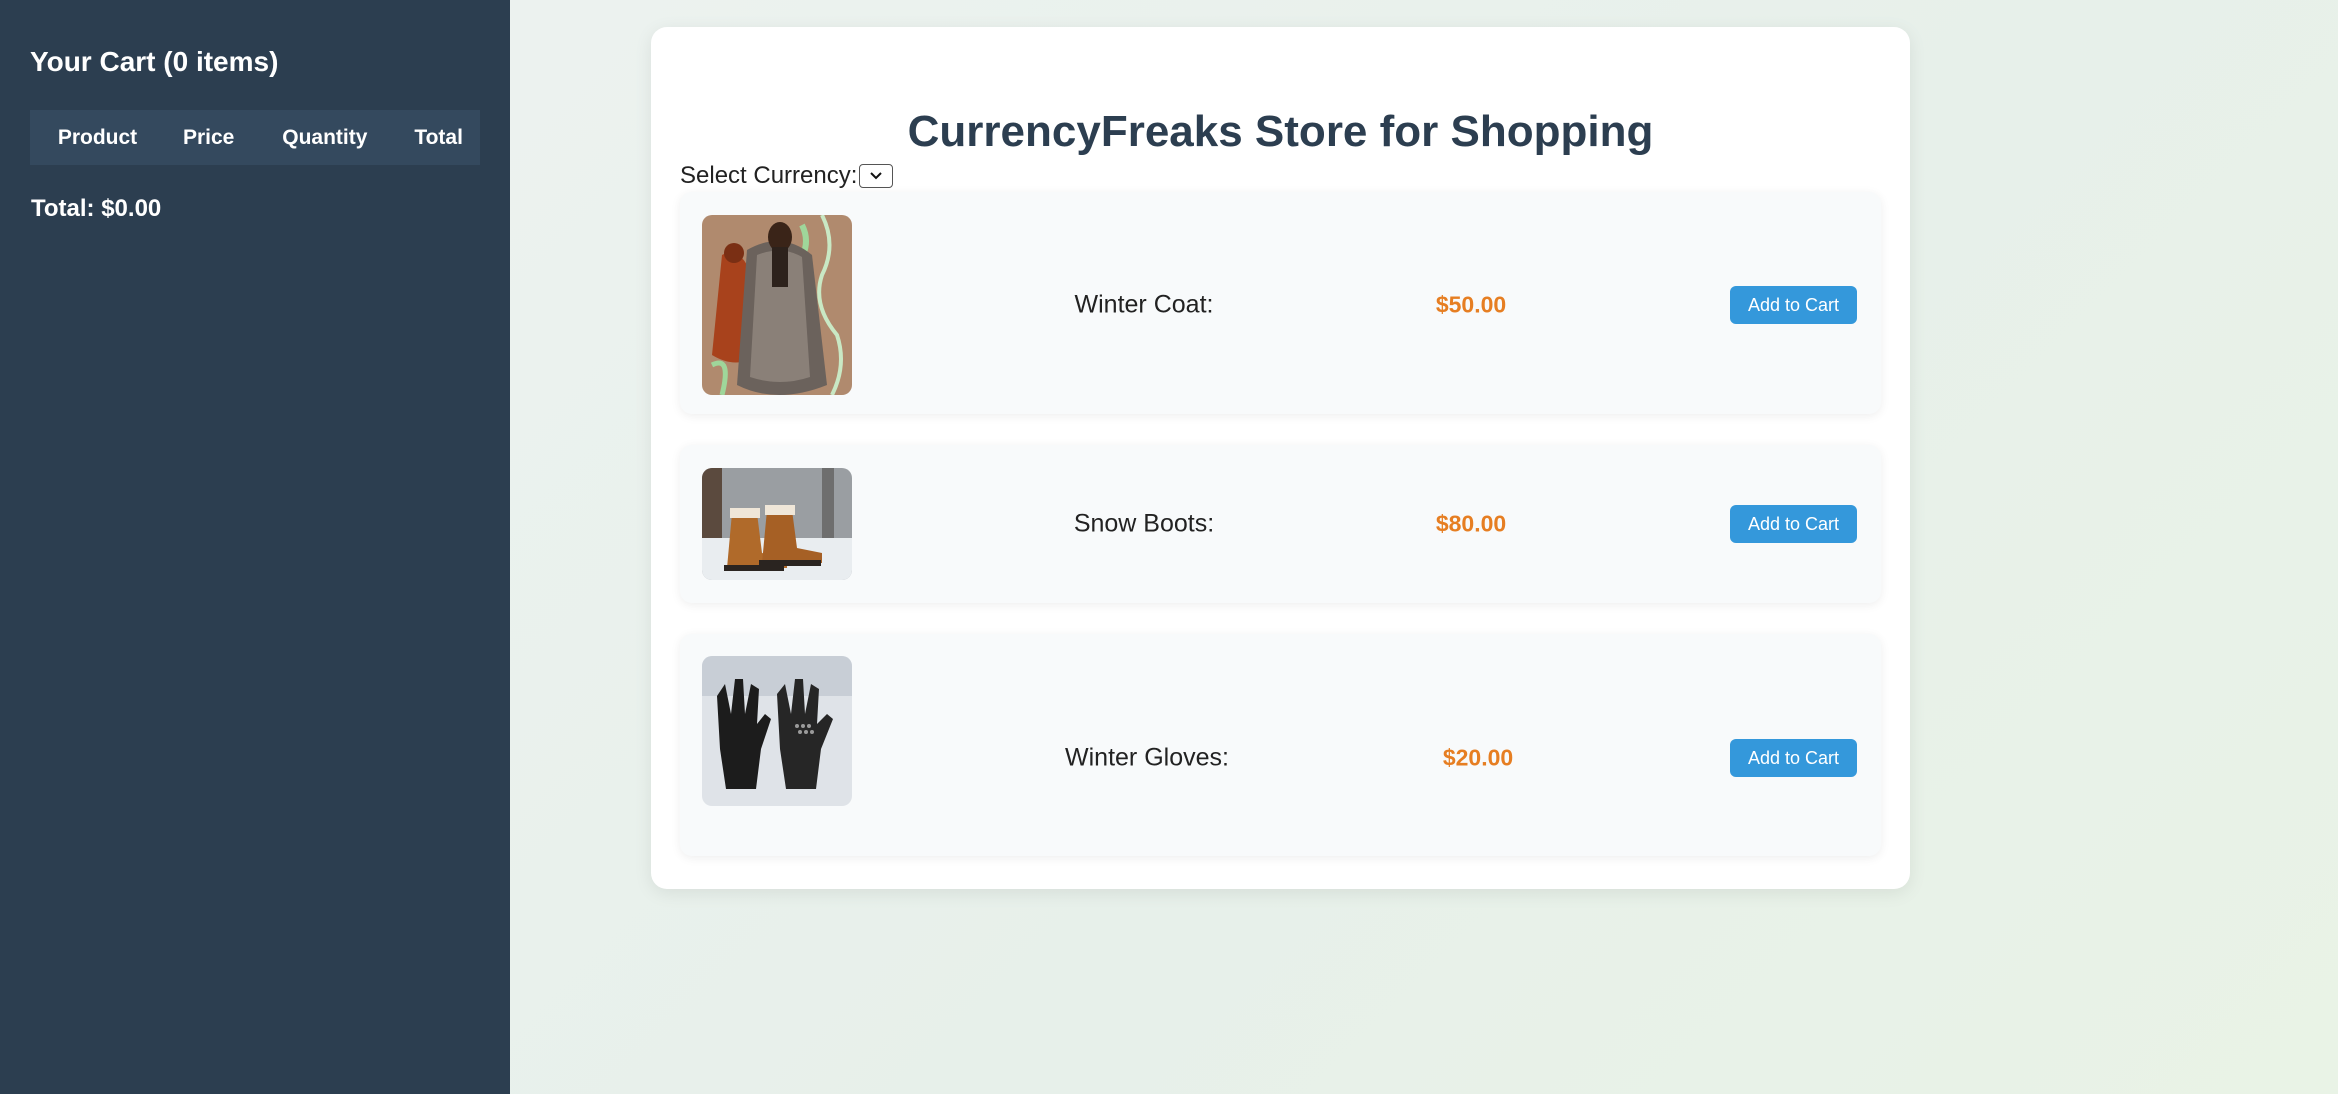 The image size is (2338, 1094). Describe the element at coordinates (97, 137) in the screenshot. I see `cart-col-product: Product` at that location.